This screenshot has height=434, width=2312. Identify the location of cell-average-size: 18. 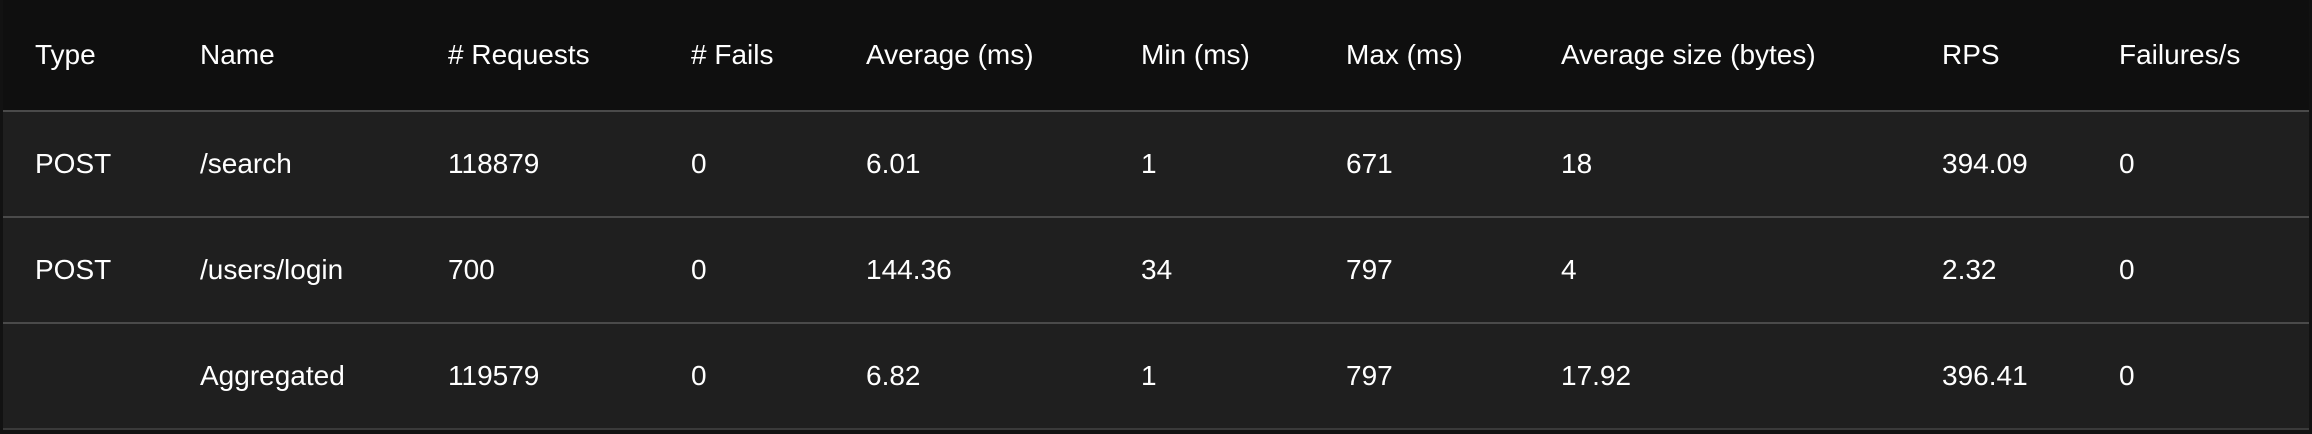
(1719, 164).